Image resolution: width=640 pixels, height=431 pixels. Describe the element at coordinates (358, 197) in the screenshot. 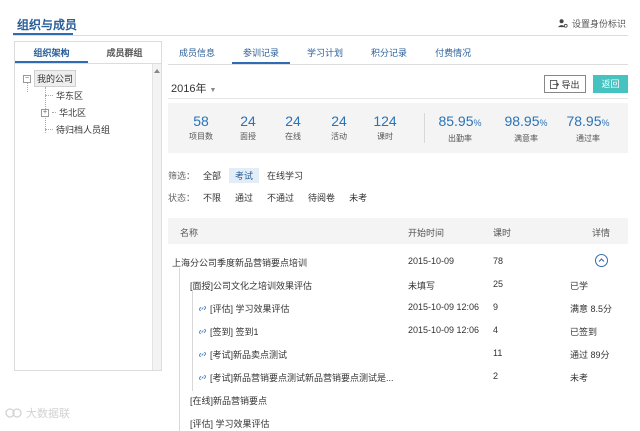

I see `status-not-taken: 未考` at that location.